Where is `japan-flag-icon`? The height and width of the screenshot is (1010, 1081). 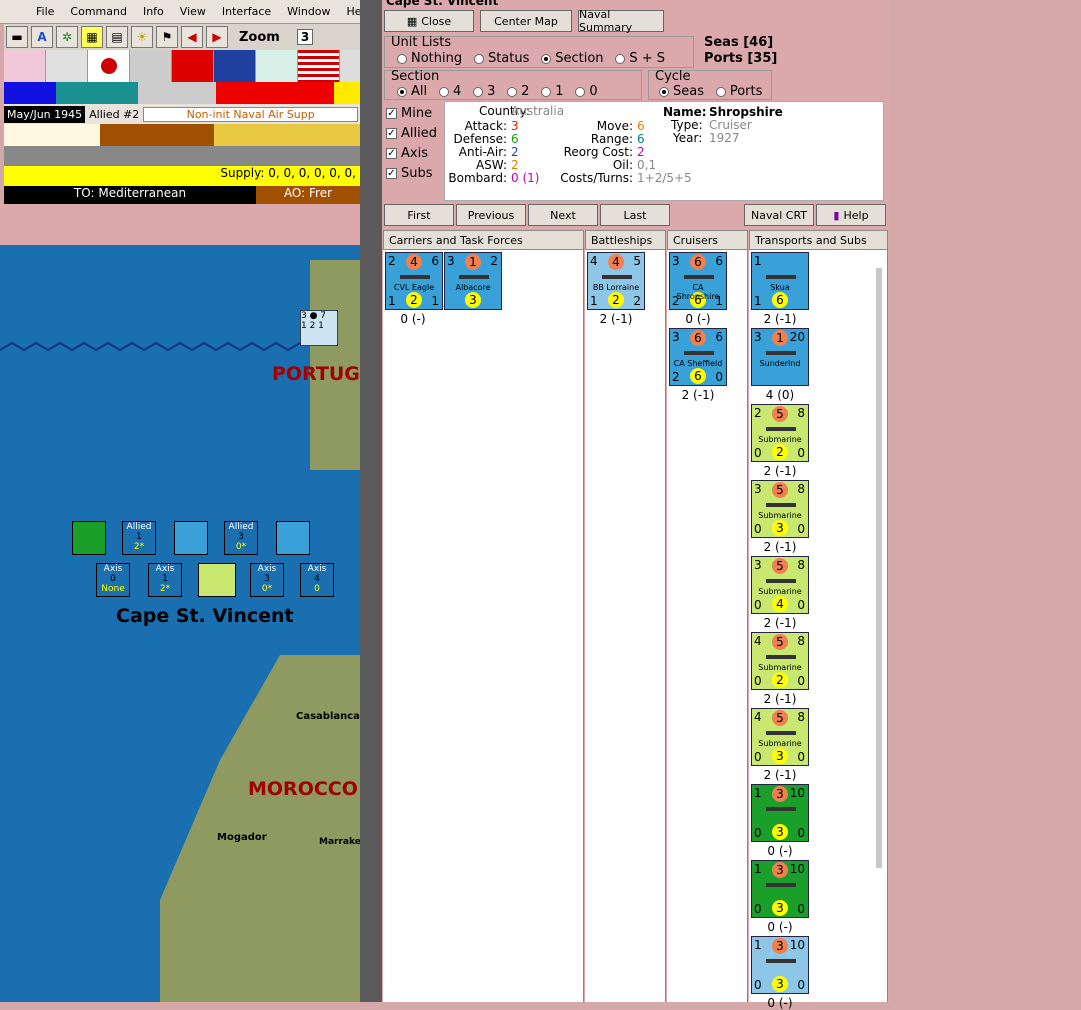 japan-flag-icon is located at coordinates (109, 66).